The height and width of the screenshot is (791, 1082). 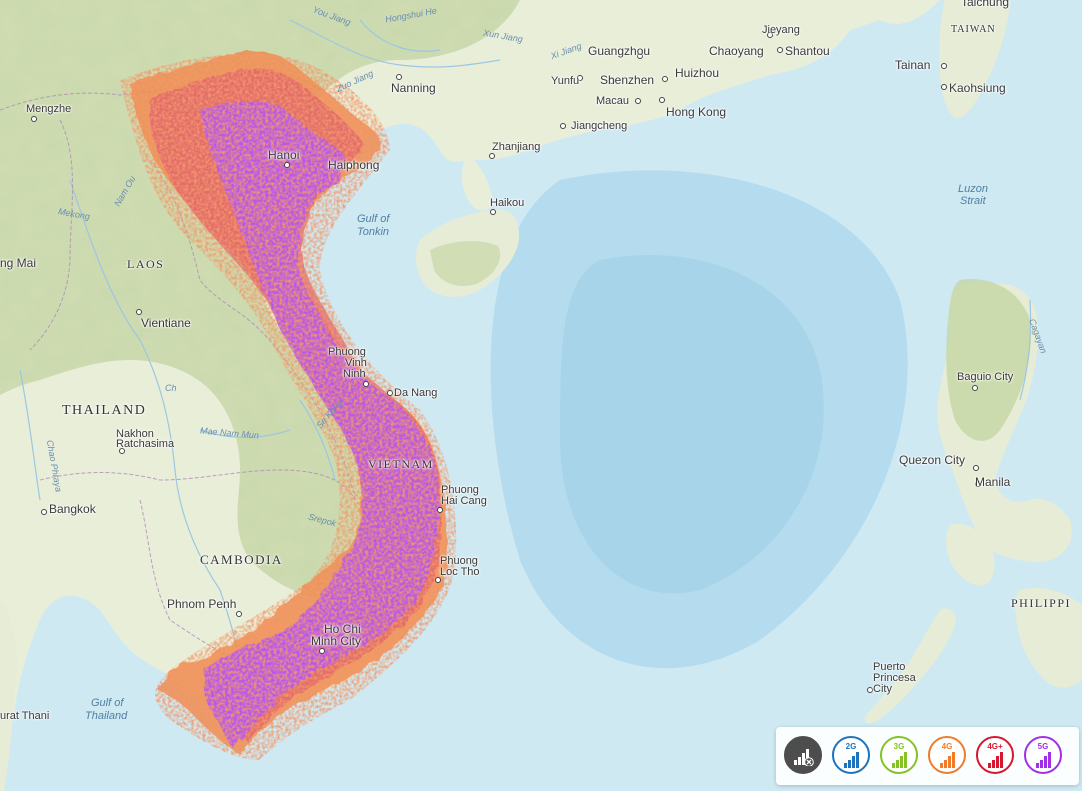 What do you see at coordinates (460, 572) in the screenshot?
I see `city-label-phuong-loc-tho: Loc Tho` at bounding box center [460, 572].